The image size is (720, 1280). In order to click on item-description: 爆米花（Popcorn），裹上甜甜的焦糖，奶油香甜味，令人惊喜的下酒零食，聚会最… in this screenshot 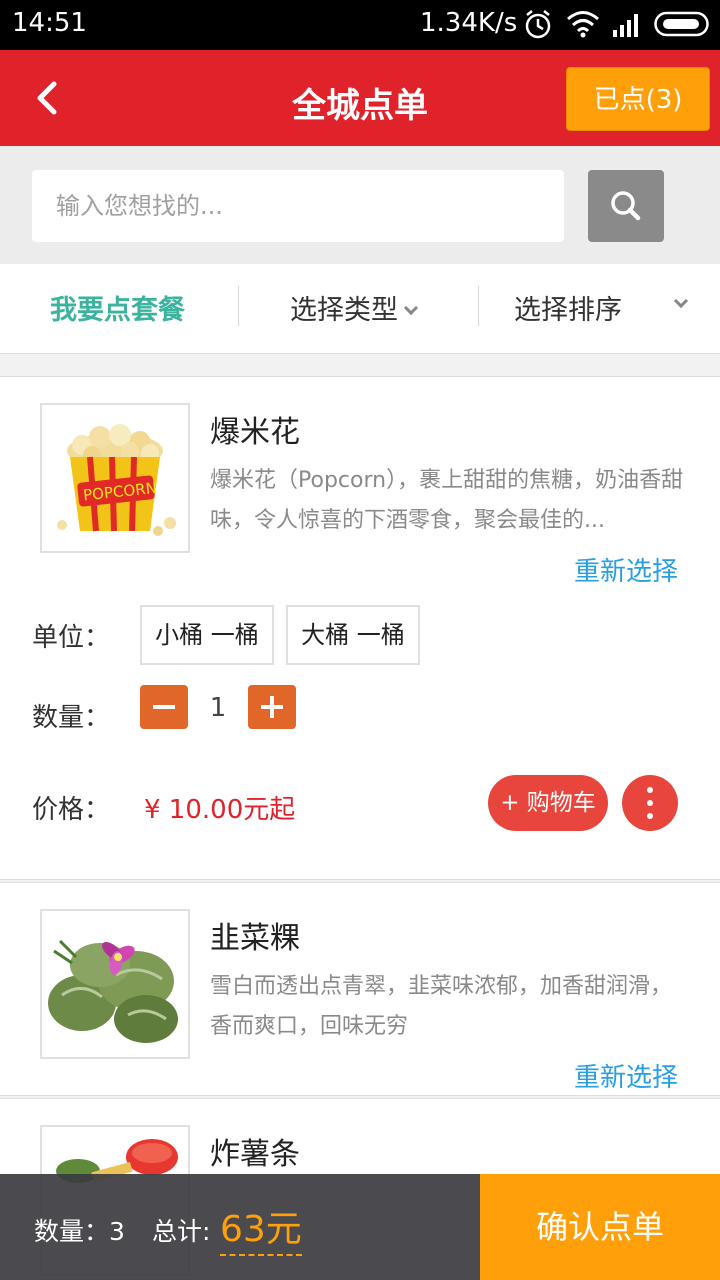, I will do `click(447, 500)`.